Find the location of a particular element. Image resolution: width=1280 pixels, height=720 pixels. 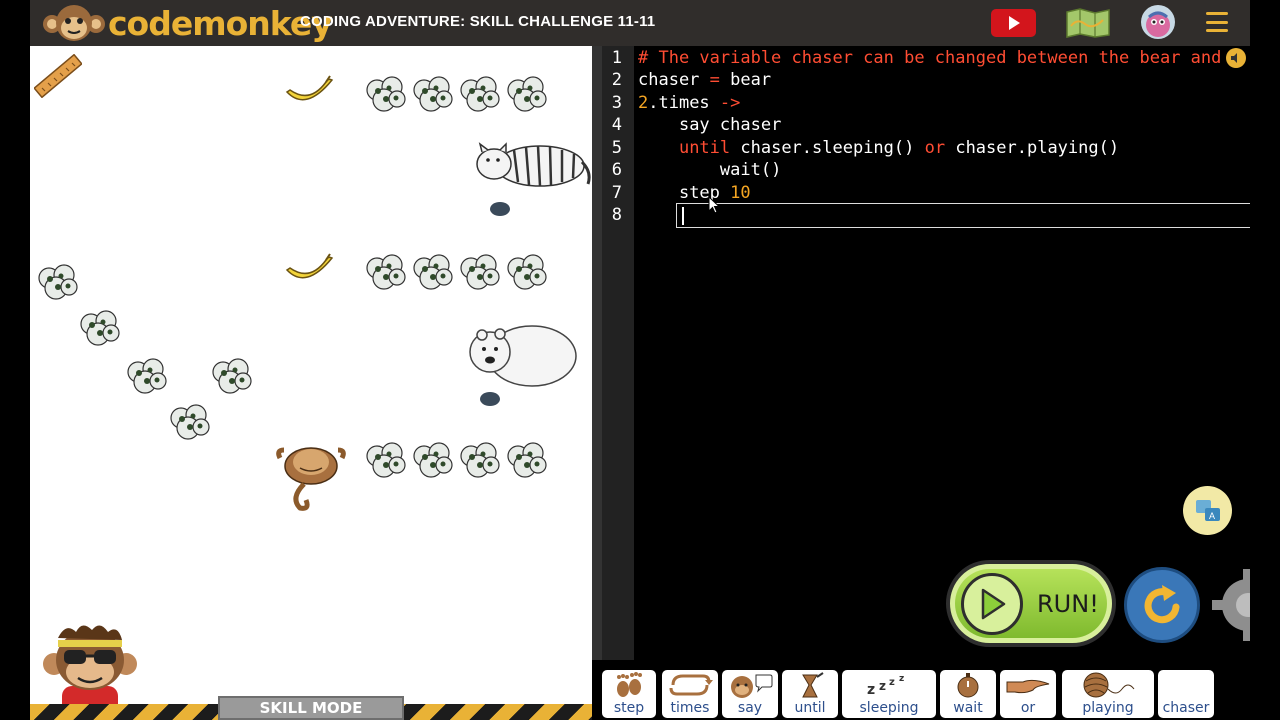

keyword-label: step is located at coordinates (629, 708).